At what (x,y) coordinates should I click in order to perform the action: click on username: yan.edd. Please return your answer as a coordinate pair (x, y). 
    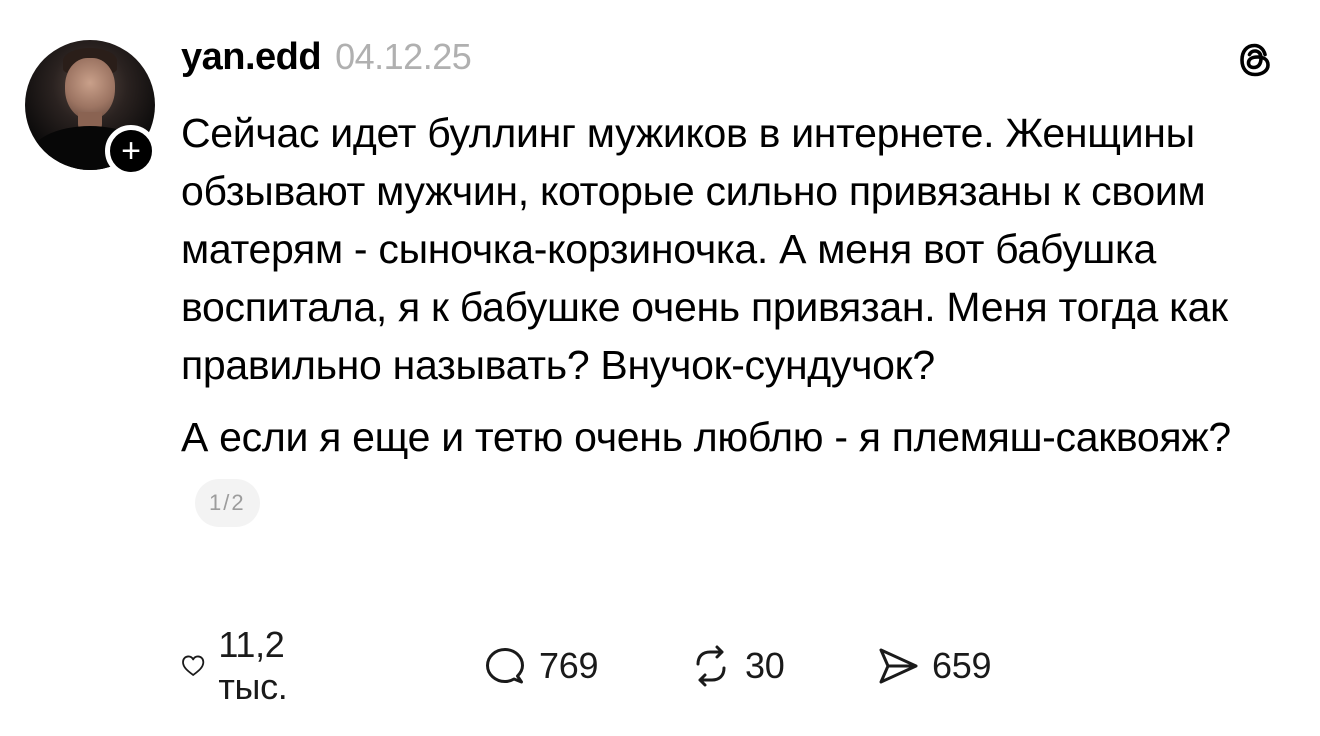
    Looking at the image, I should click on (251, 57).